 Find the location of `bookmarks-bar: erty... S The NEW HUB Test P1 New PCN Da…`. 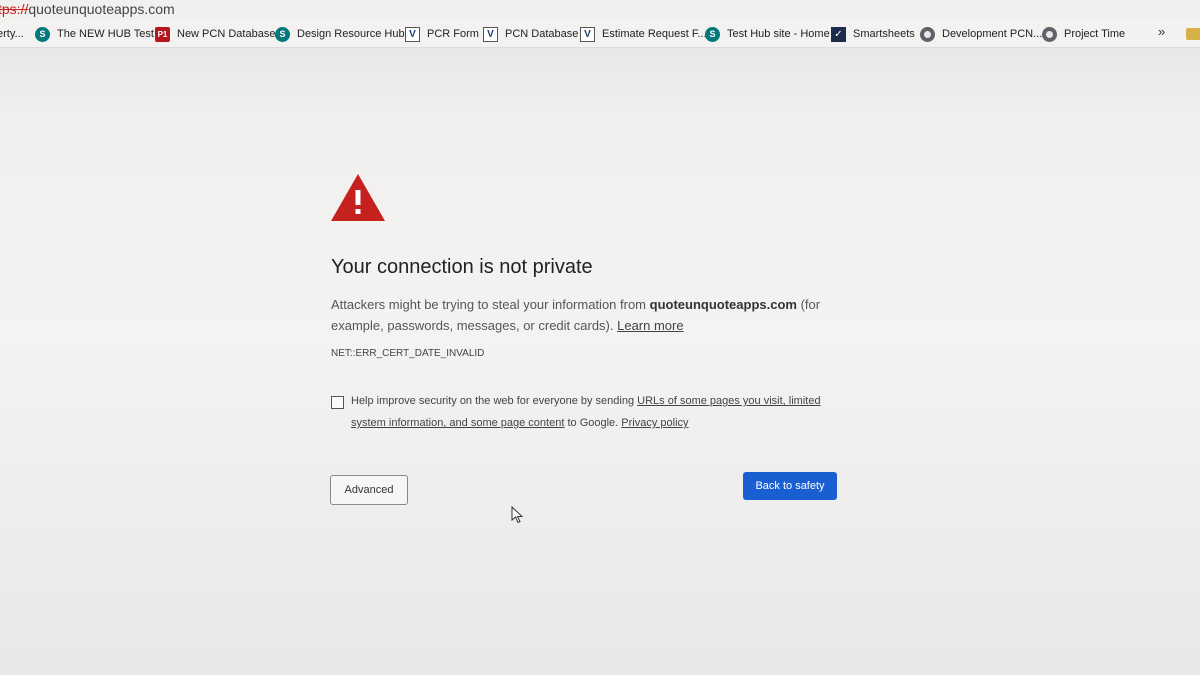

bookmarks-bar: erty... S The NEW HUB Test P1 New PCN Da… is located at coordinates (600, 34).